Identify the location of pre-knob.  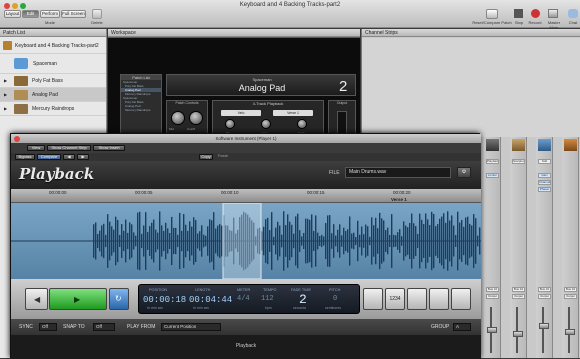
(230, 124).